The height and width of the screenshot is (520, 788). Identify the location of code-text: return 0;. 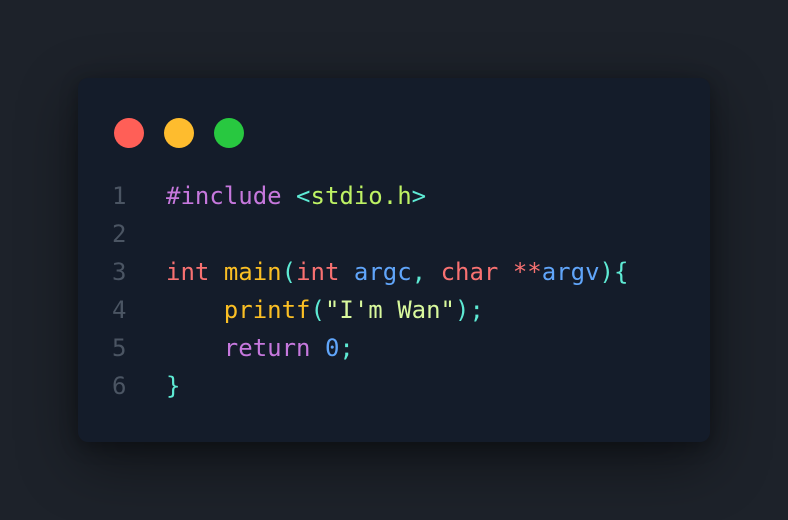
(260, 348).